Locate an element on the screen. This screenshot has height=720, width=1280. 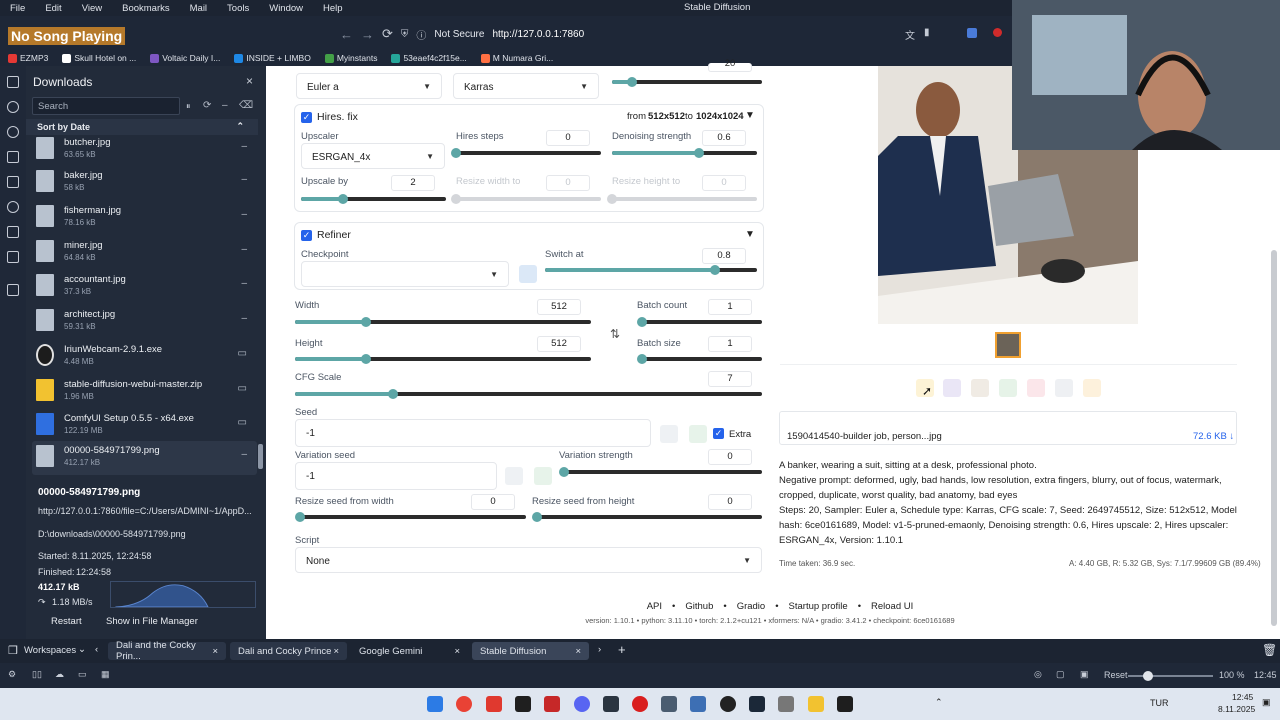
steam-icon is located at coordinates (757, 704).